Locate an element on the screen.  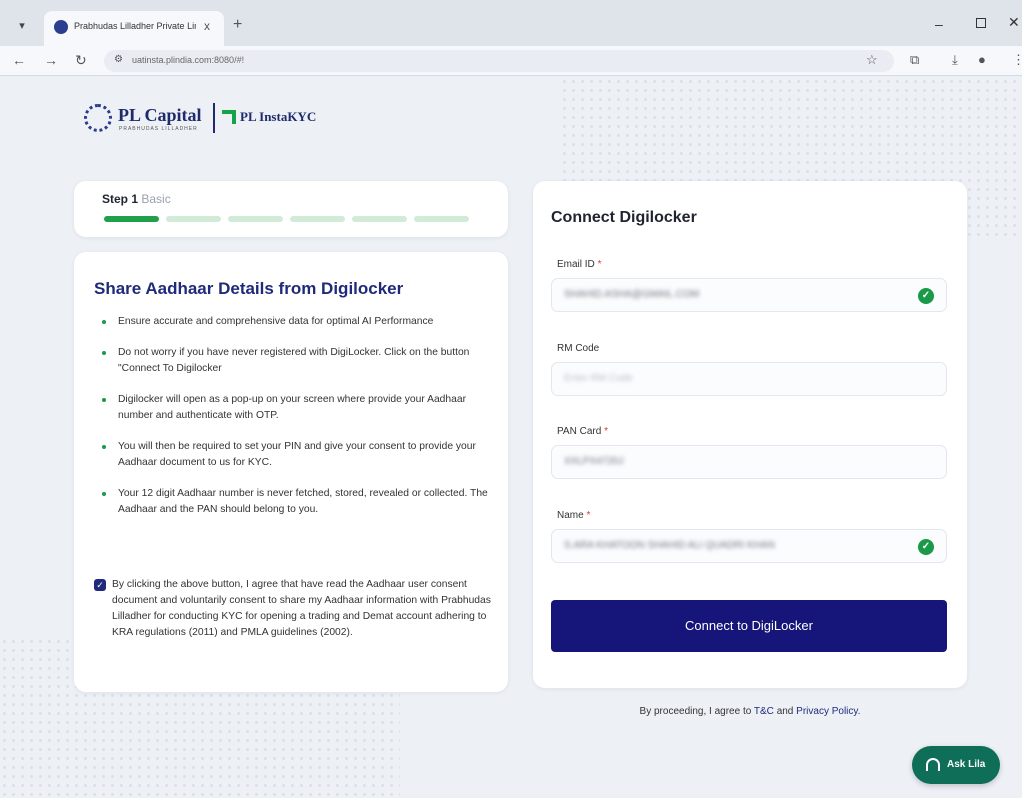
privacy-policy-link: Privacy Policy. is located at coordinates (828, 711).